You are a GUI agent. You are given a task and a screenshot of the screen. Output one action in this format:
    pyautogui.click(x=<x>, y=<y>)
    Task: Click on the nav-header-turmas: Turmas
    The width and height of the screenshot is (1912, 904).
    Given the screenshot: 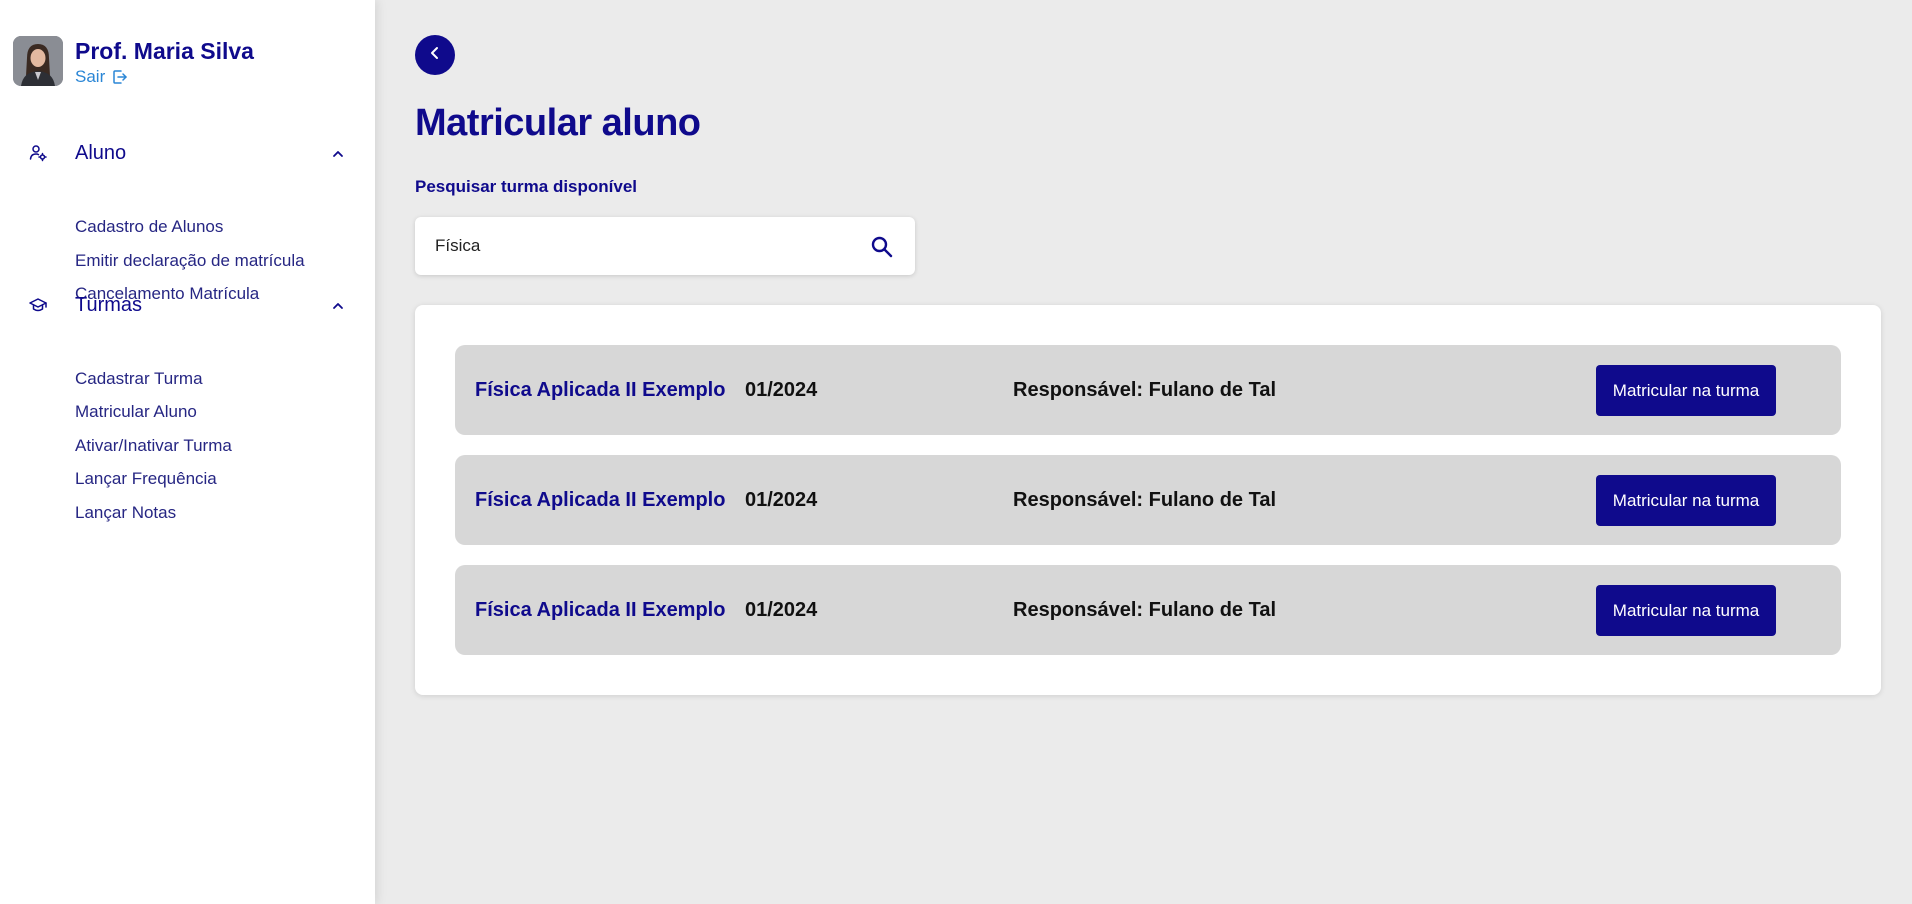 What is the action you would take?
    pyautogui.click(x=187, y=304)
    